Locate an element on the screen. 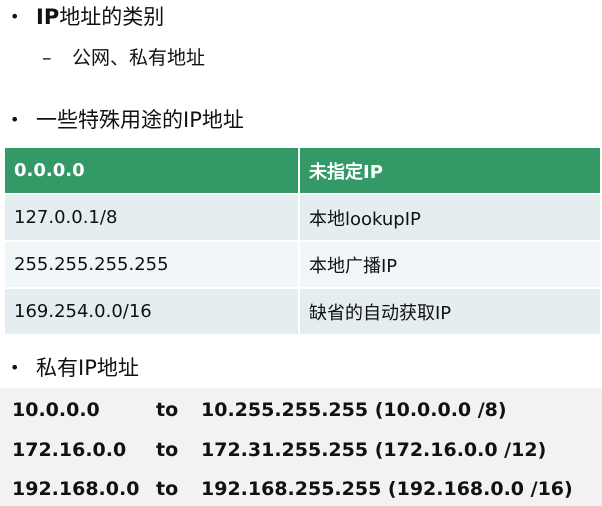 This screenshot has width=602, height=506. range-end: 192.168.255.255 (192.168.0.0 /16) is located at coordinates (387, 489).